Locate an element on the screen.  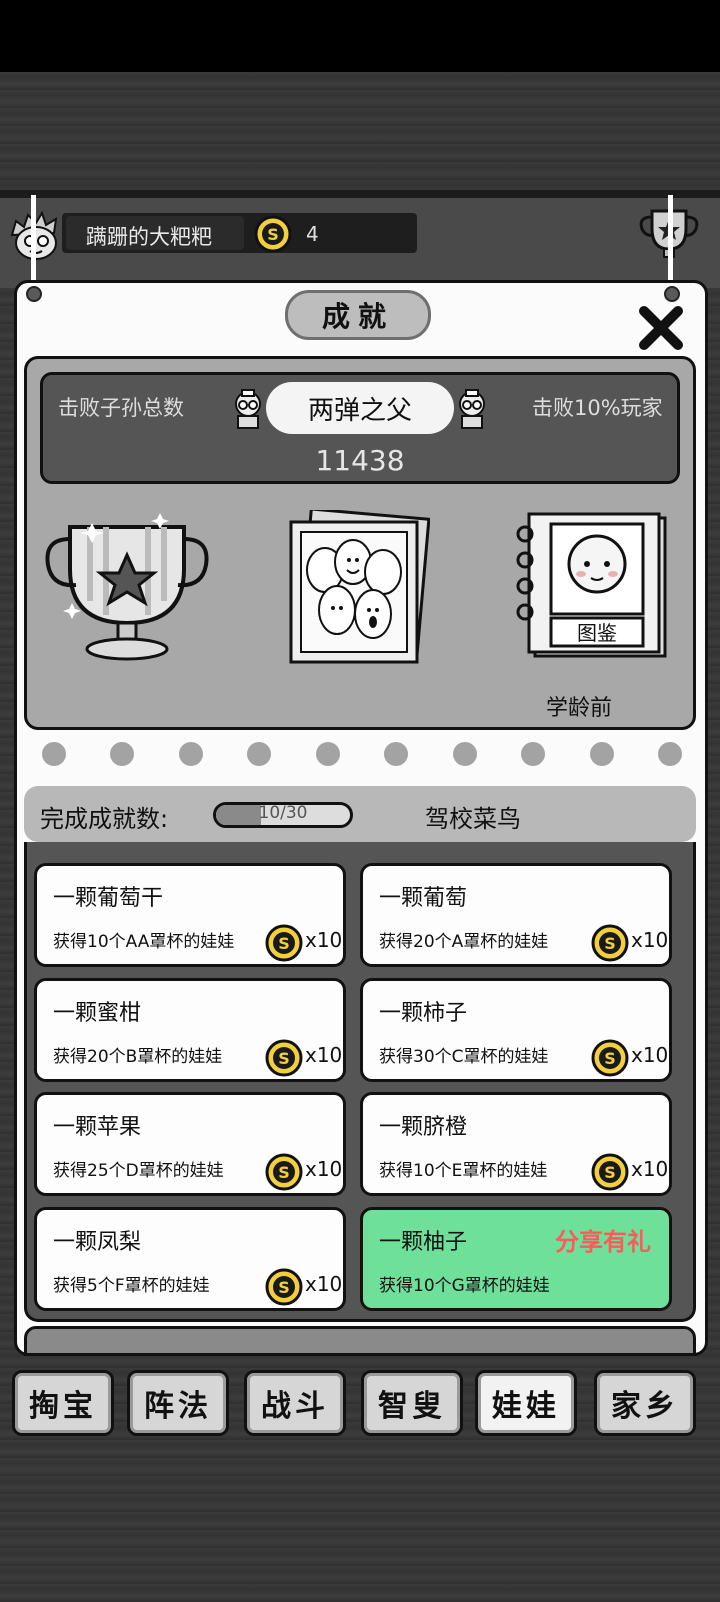
hanging-string-right is located at coordinates (670, 242).